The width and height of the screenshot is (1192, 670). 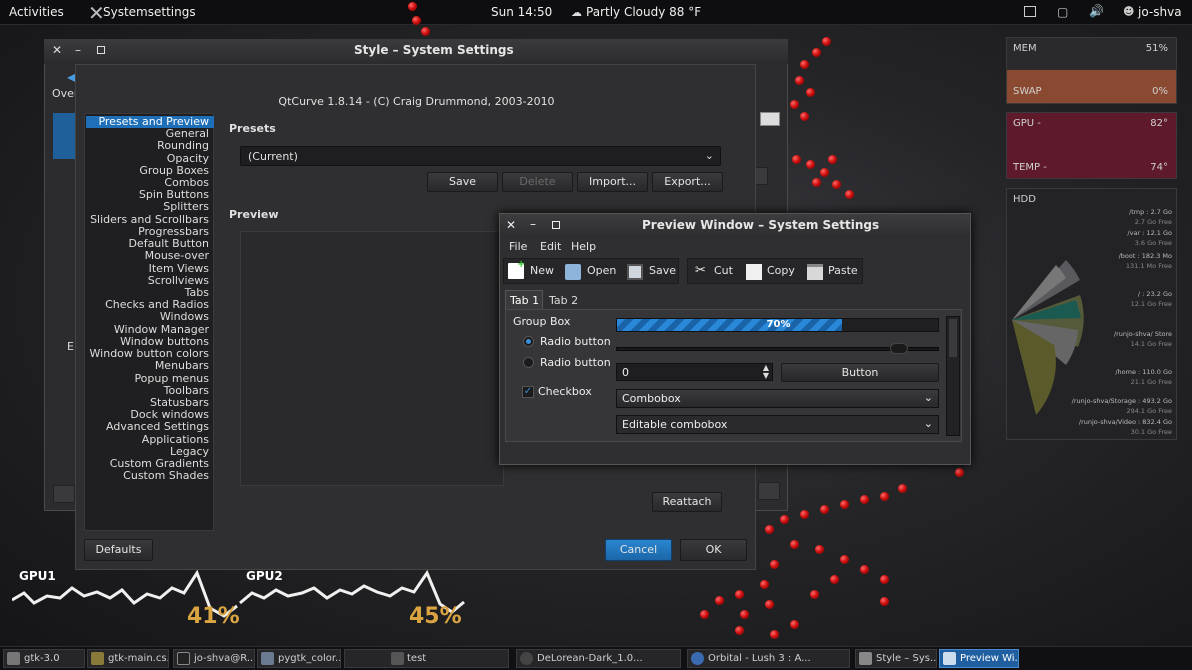 I want to click on activities-button: Activities, so click(x=36, y=12).